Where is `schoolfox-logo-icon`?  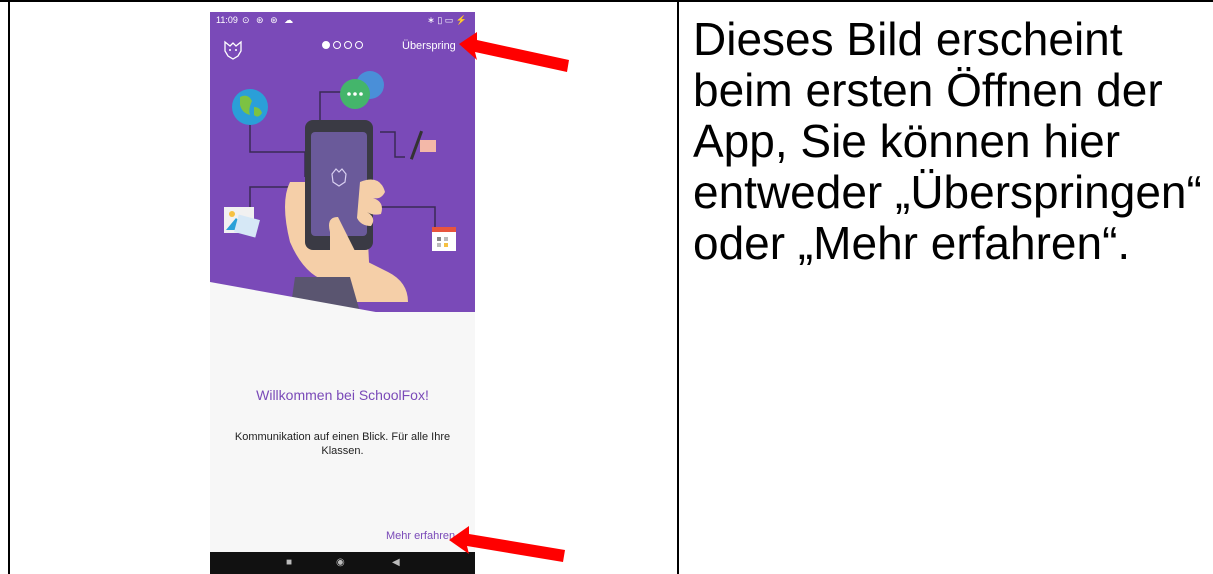
schoolfox-logo-icon is located at coordinates (233, 50).